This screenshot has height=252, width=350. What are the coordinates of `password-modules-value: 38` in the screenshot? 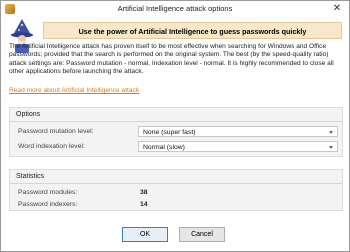 It's located at (144, 192).